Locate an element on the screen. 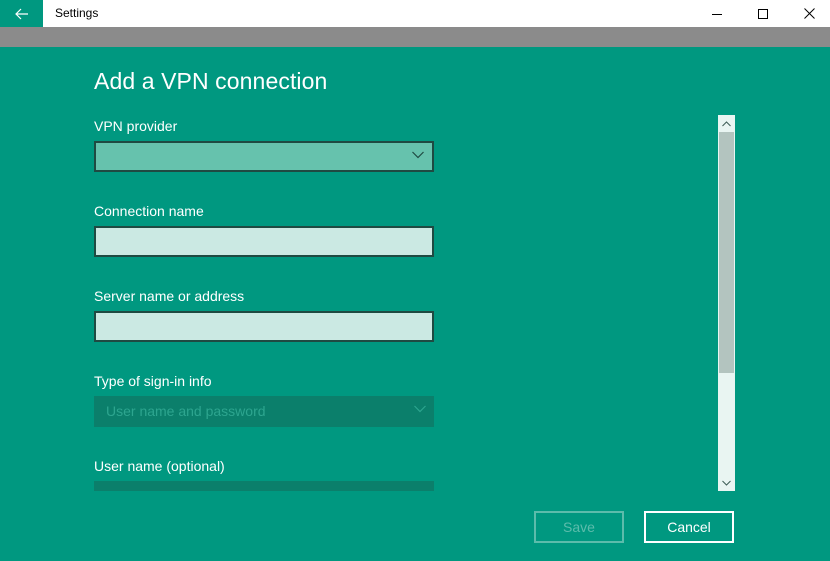  connection-name-field is located at coordinates (264, 241).